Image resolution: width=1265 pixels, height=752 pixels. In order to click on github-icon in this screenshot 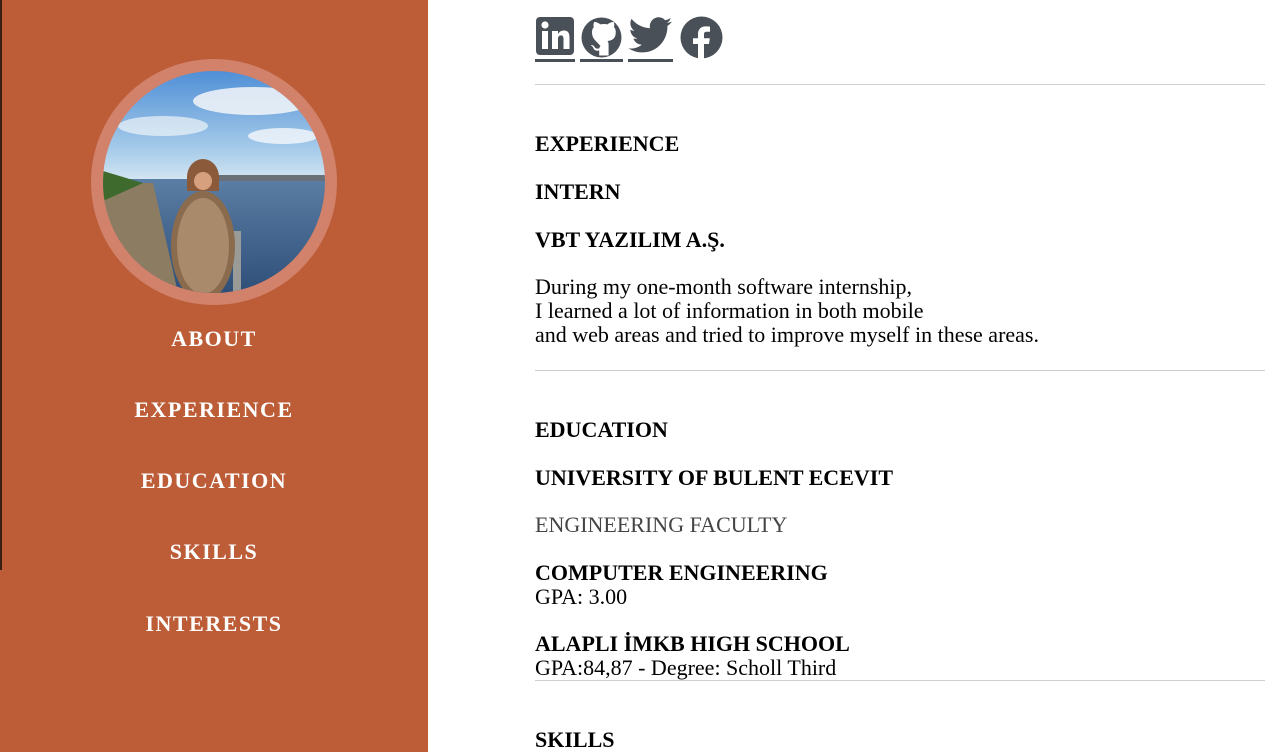, I will do `click(601, 39)`.